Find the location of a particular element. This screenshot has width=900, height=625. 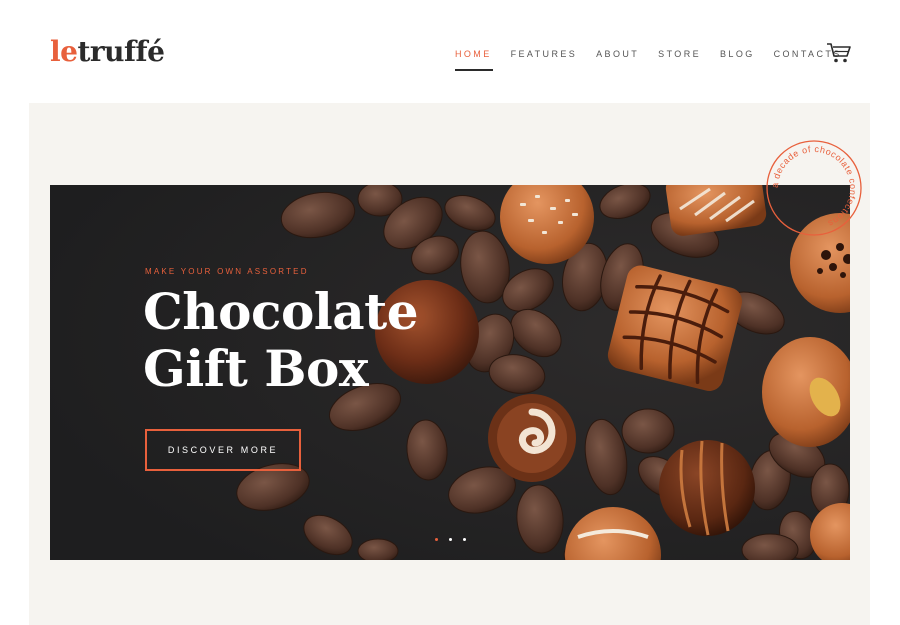

nav-features: FEATURES is located at coordinates (544, 55).